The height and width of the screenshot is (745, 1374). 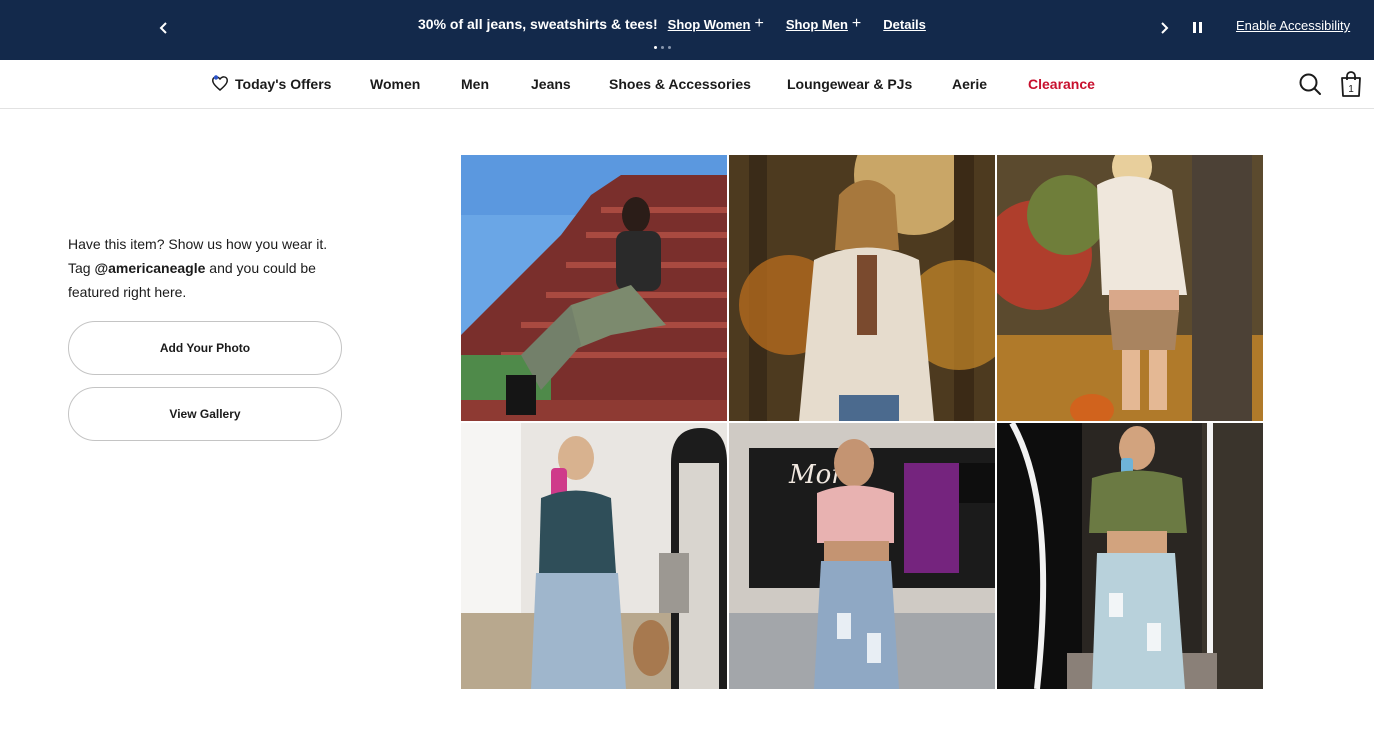 I want to click on nav-item-men: Men, so click(x=475, y=84).